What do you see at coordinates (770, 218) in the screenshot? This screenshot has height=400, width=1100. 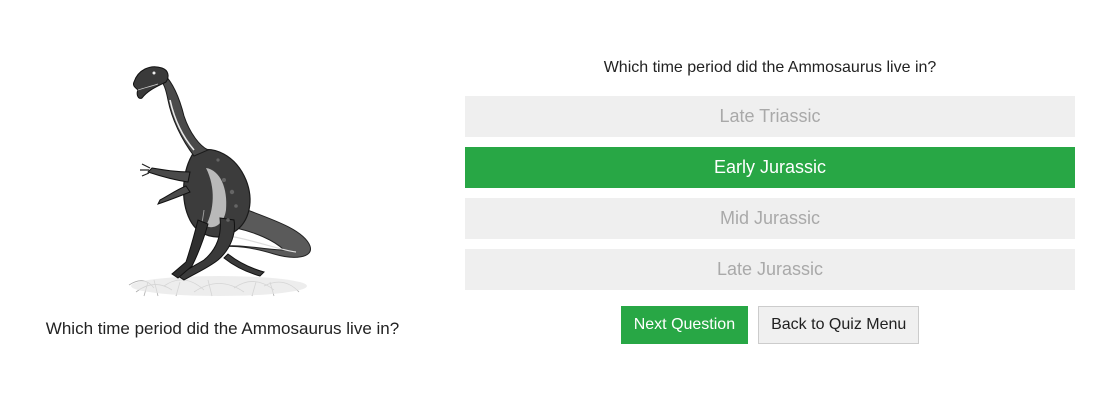 I see `answer-option-mid-jurassic: Mid Jurassic` at bounding box center [770, 218].